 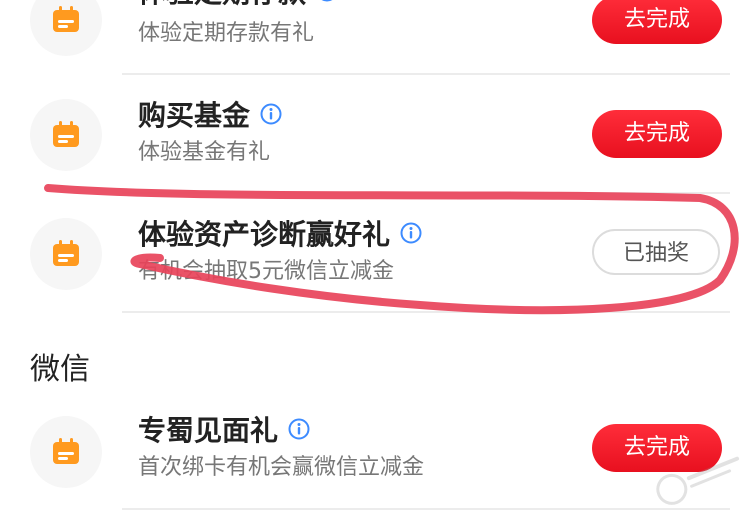 I want to click on section-title-wechat: 微信, so click(x=60, y=369).